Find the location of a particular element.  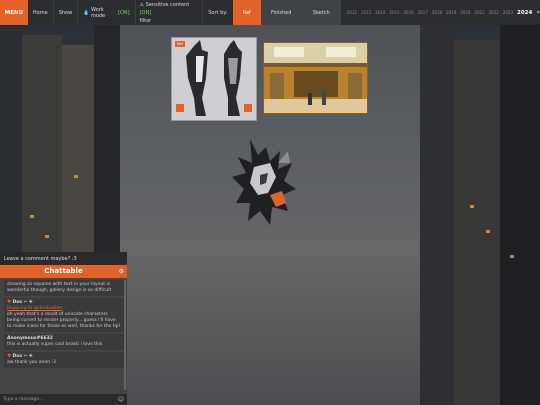

sort-sketch-button: Sketch is located at coordinates (321, 12).